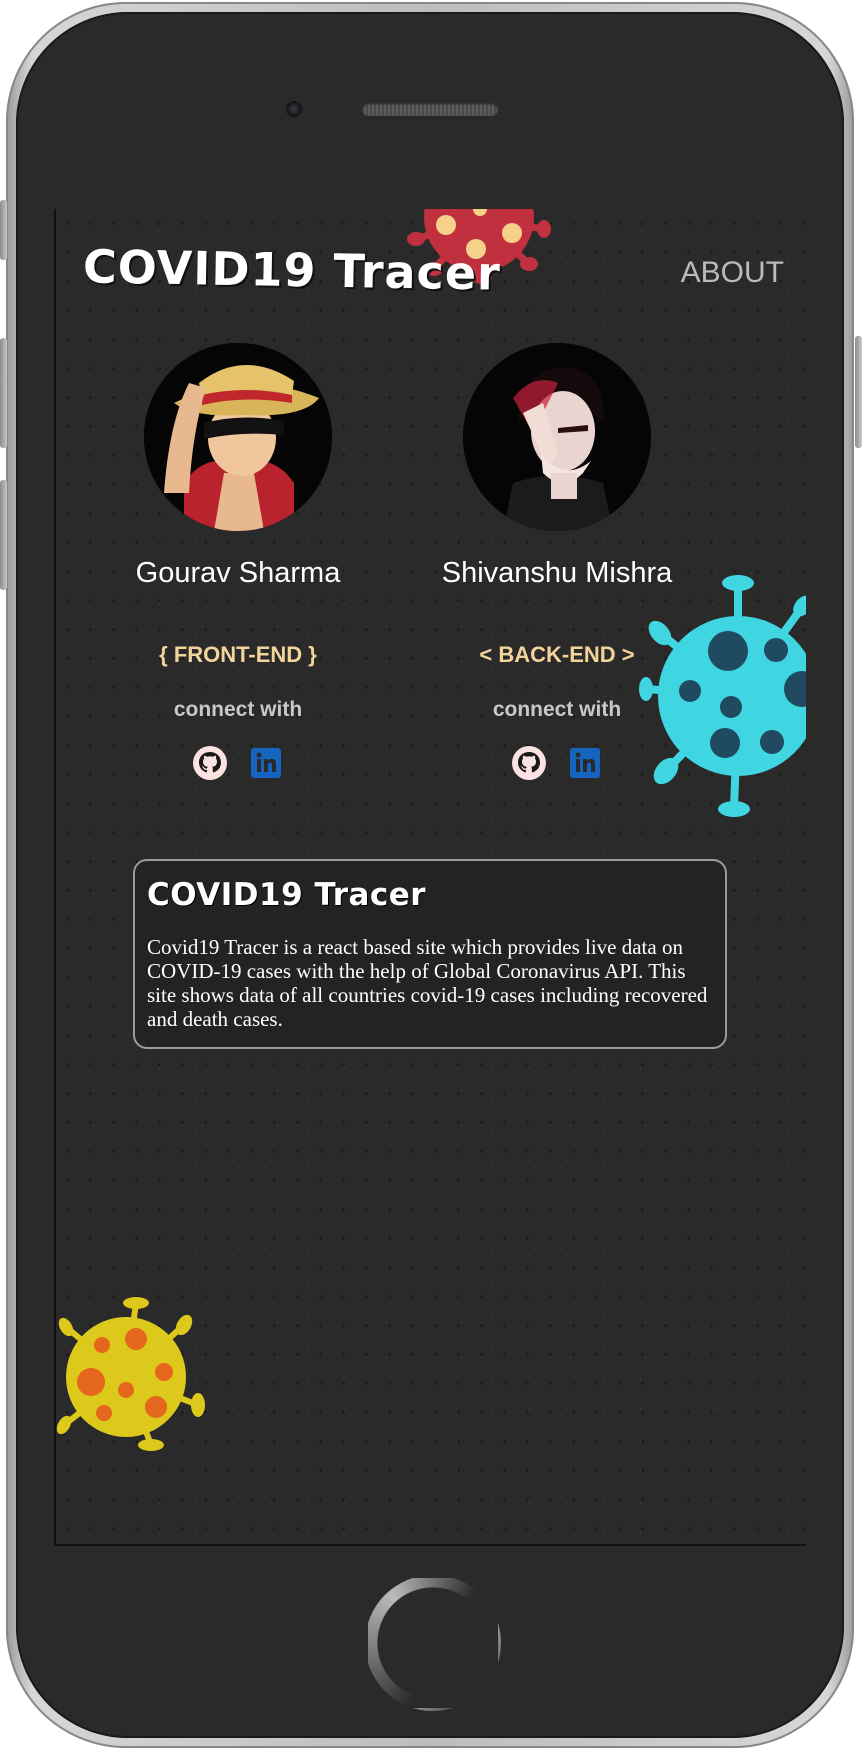 This screenshot has height=1754, width=862. Describe the element at coordinates (732, 273) in the screenshot. I see `nav-about-link: ABOUT` at that location.